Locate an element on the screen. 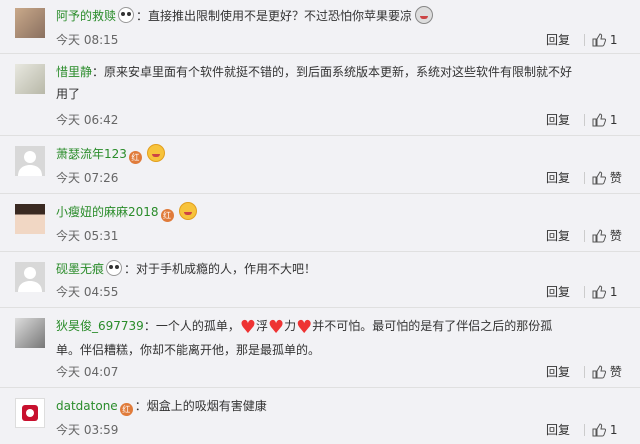 This screenshot has width=640, height=444. comment-meta: 今天 04:55 回复 1 is located at coordinates (348, 292).